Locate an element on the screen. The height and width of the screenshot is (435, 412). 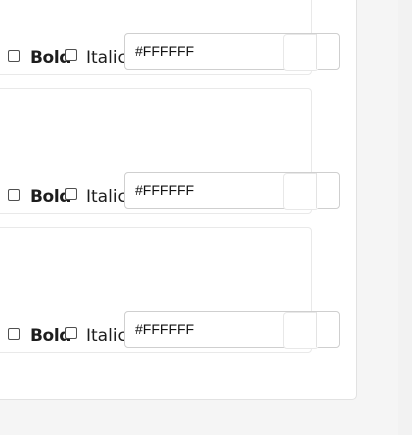
style-row-2: Bold Italic #FFFFFF is located at coordinates (206, 191).